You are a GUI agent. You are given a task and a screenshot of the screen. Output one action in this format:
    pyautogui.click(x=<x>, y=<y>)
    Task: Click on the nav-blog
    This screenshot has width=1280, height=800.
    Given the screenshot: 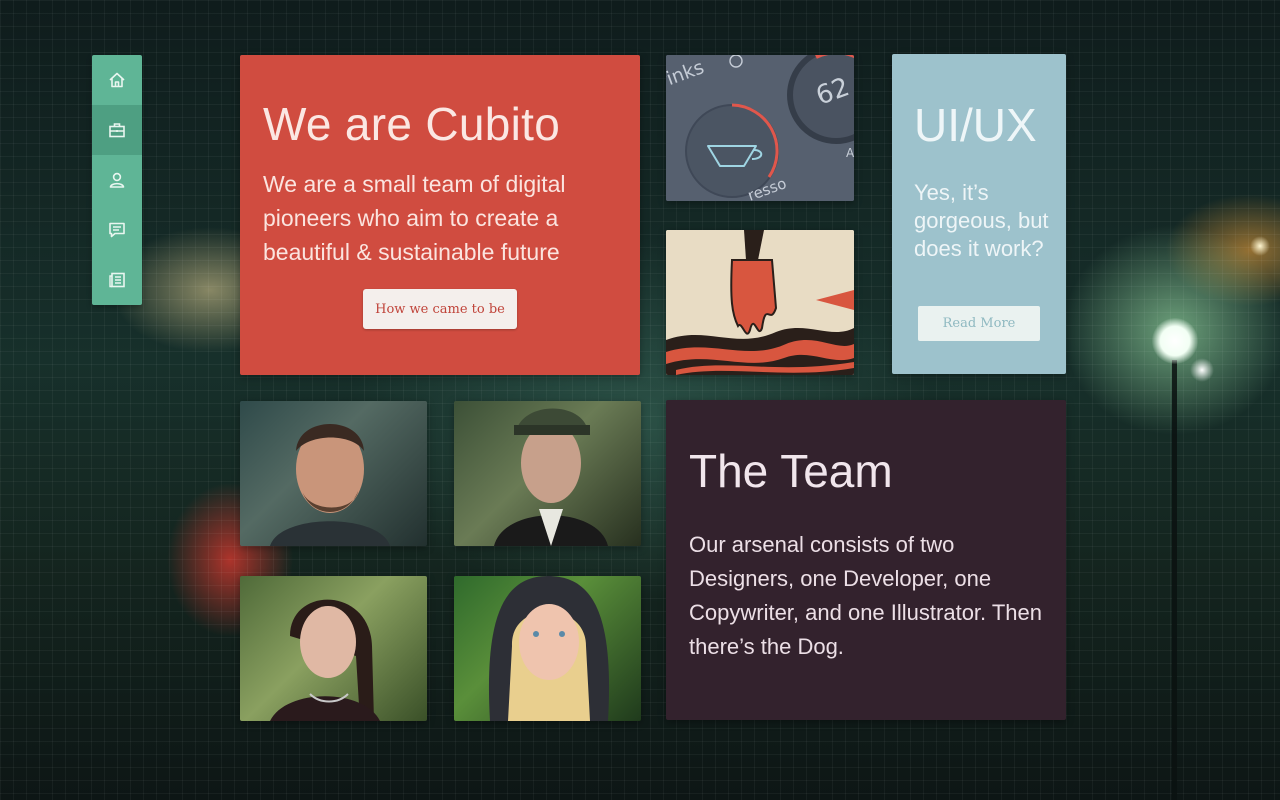 What is the action you would take?
    pyautogui.click(x=117, y=280)
    